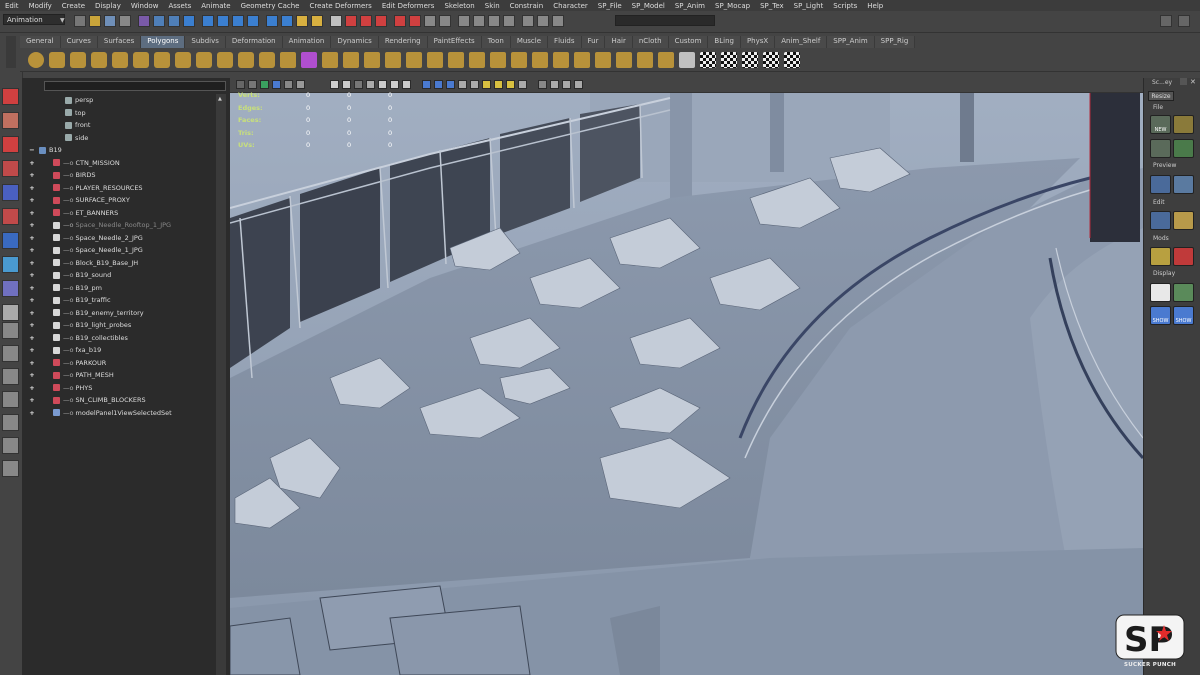 This screenshot has height=675, width=1200. I want to click on menu-sp-model: SP_Model, so click(648, 6).